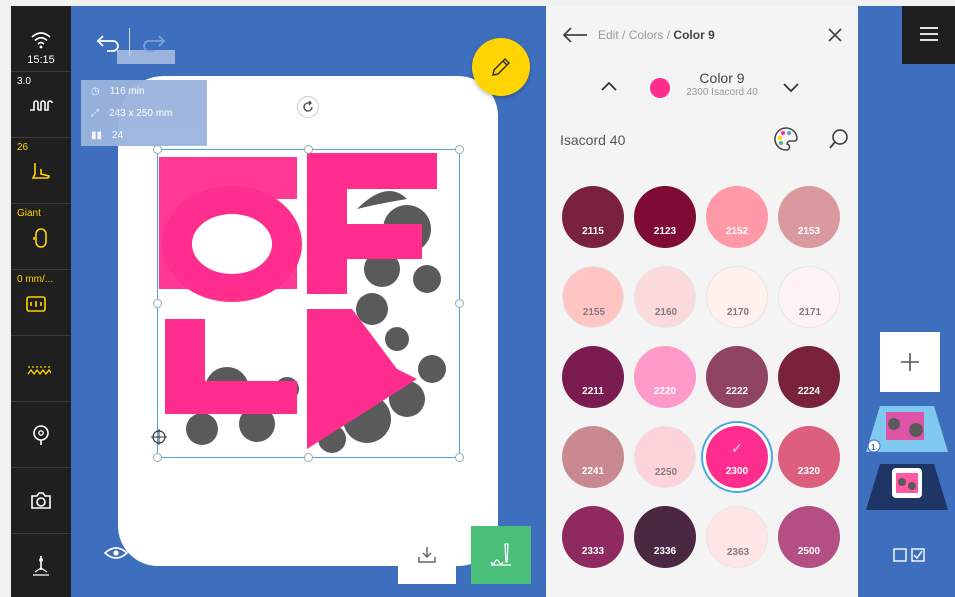  I want to click on resize-handle-bottom, so click(308, 457).